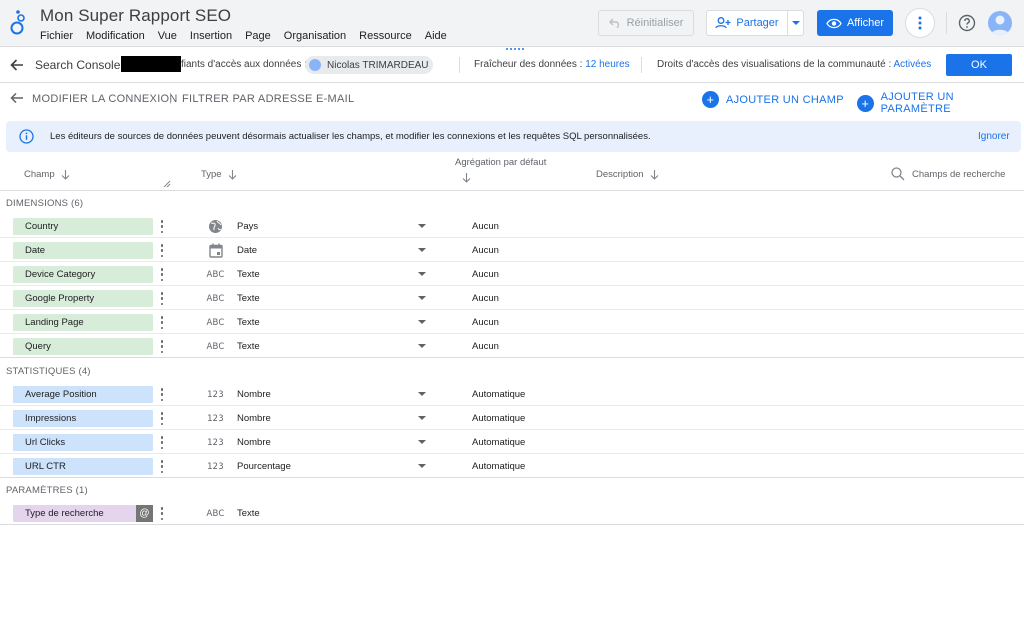 The width and height of the screenshot is (1024, 625). I want to click on table-row: Google Property ABC Texte Aucun, so click(512, 298).